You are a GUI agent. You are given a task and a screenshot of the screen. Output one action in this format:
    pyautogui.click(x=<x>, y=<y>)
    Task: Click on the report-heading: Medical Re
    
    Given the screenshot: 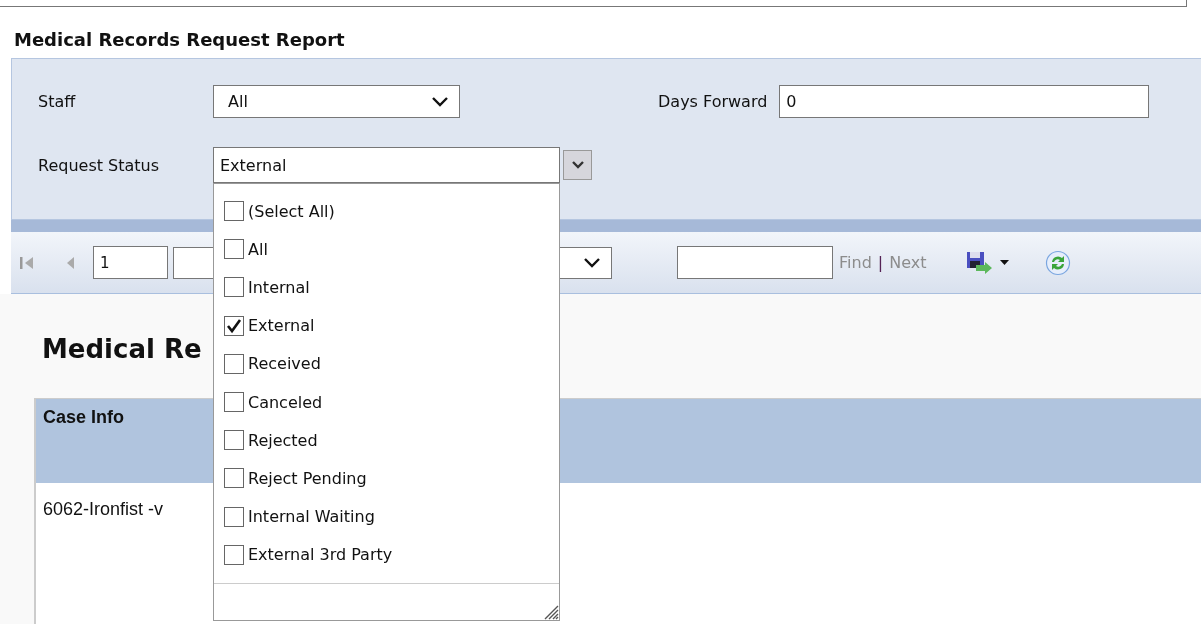 What is the action you would take?
    pyautogui.click(x=122, y=349)
    